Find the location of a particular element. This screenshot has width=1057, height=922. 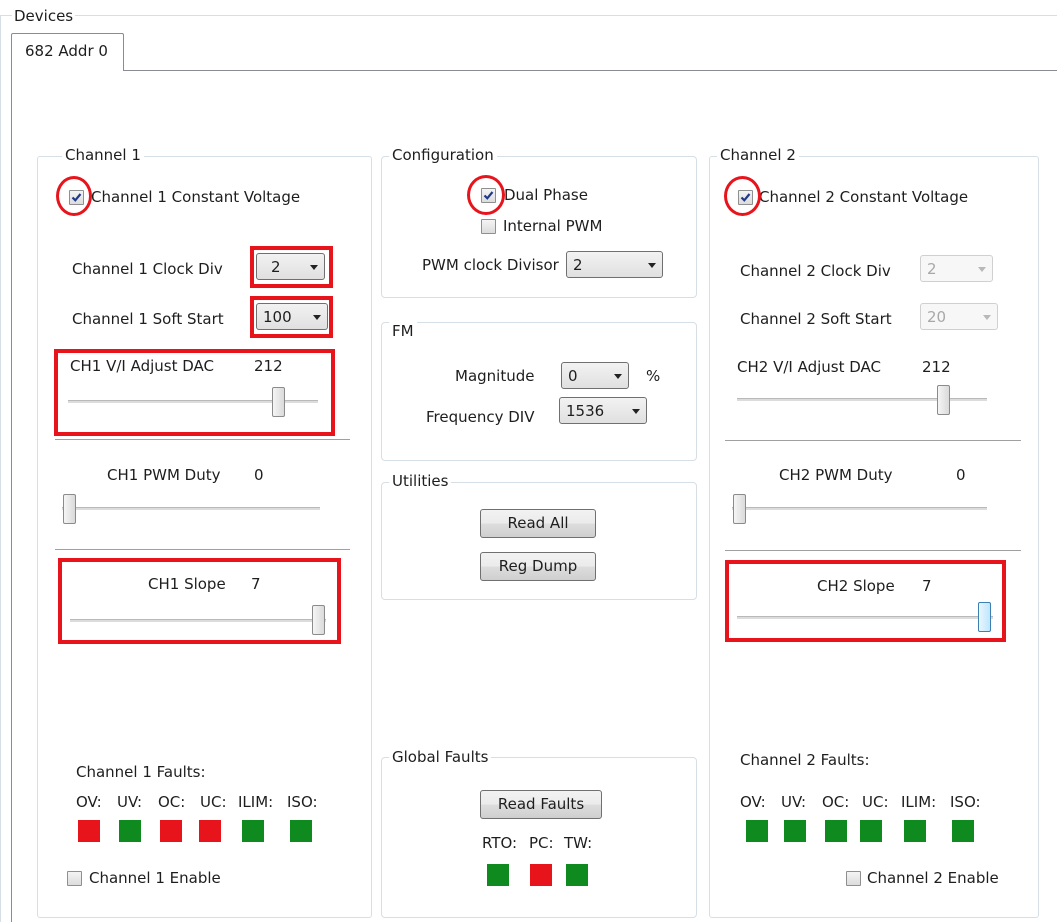

channel2-enable-checkbox is located at coordinates (853, 878).